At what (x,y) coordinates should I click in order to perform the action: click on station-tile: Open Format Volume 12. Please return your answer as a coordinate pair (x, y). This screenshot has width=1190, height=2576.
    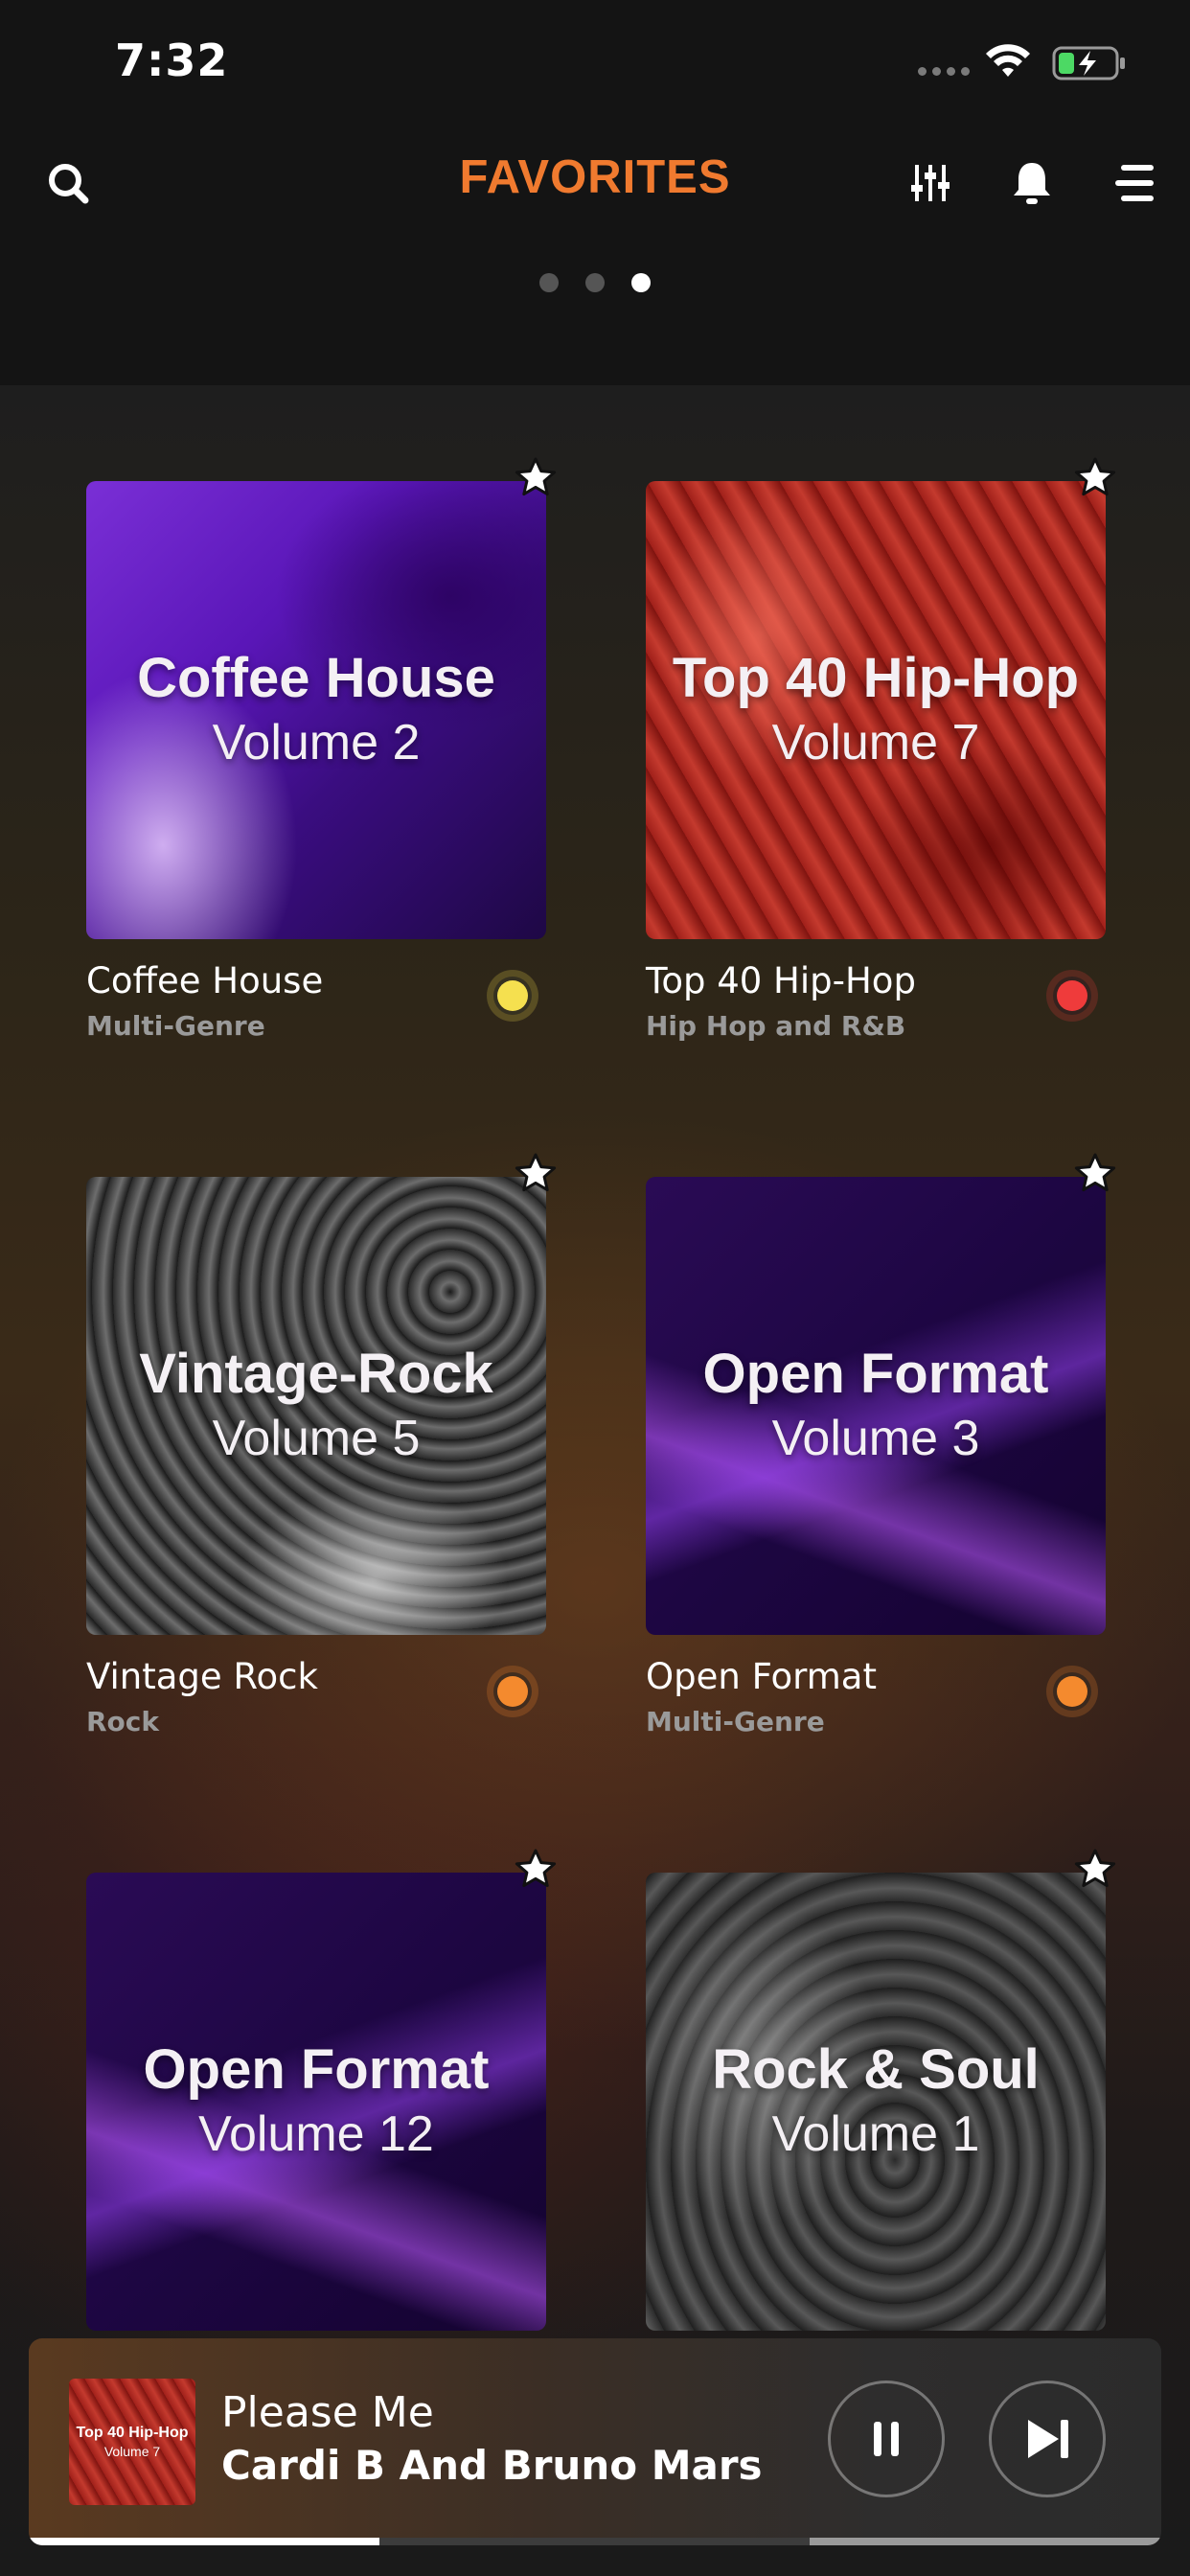
    Looking at the image, I should click on (321, 2090).